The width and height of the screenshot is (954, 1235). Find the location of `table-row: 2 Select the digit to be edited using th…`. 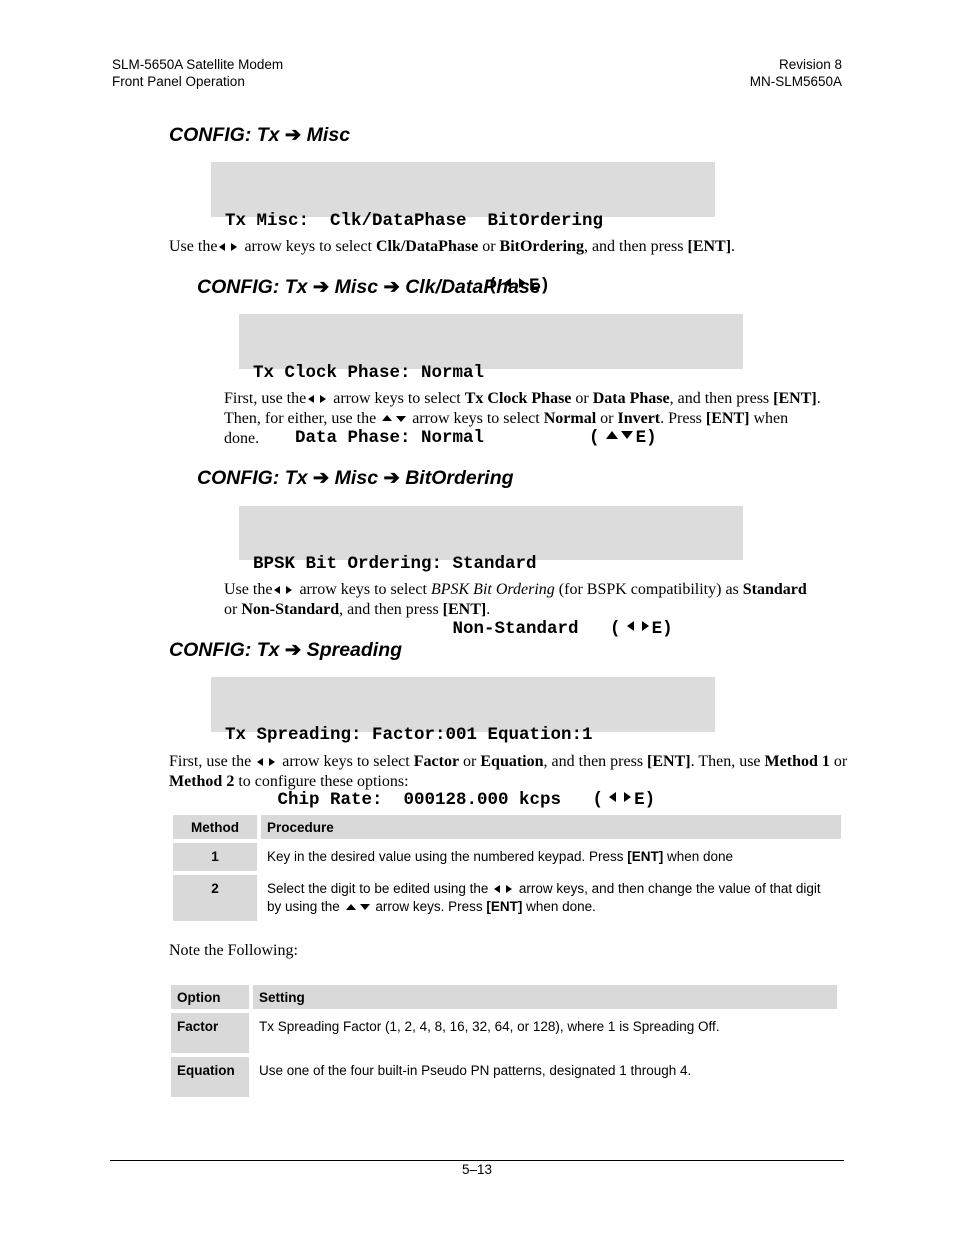

table-row: 2 Select the digit to be edited using th… is located at coordinates (507, 898).